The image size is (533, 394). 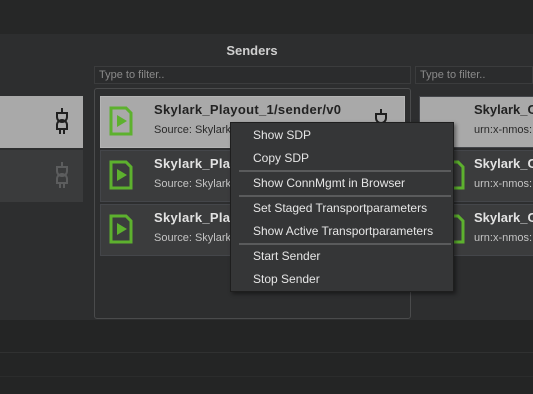 What do you see at coordinates (342, 256) in the screenshot?
I see `menu-item-start-sender: Start Sender` at bounding box center [342, 256].